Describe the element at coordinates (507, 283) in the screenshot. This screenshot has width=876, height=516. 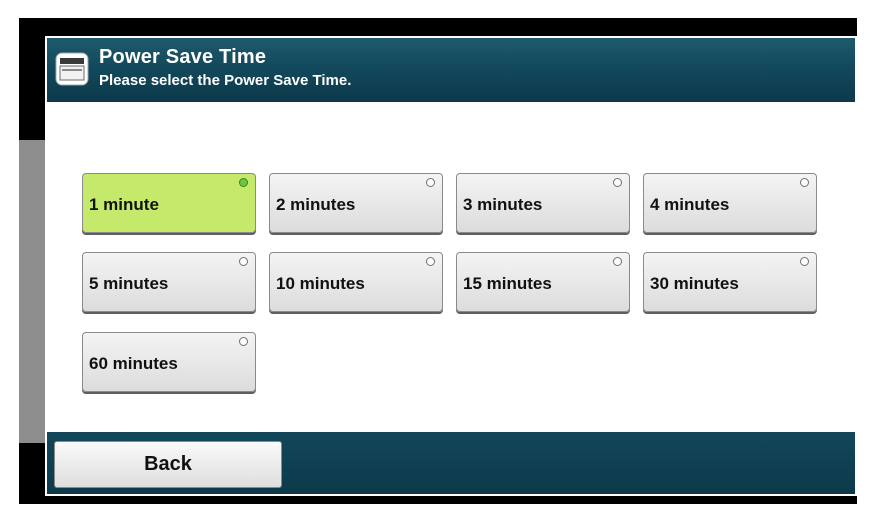
I see `option-label: 15 minutes` at that location.